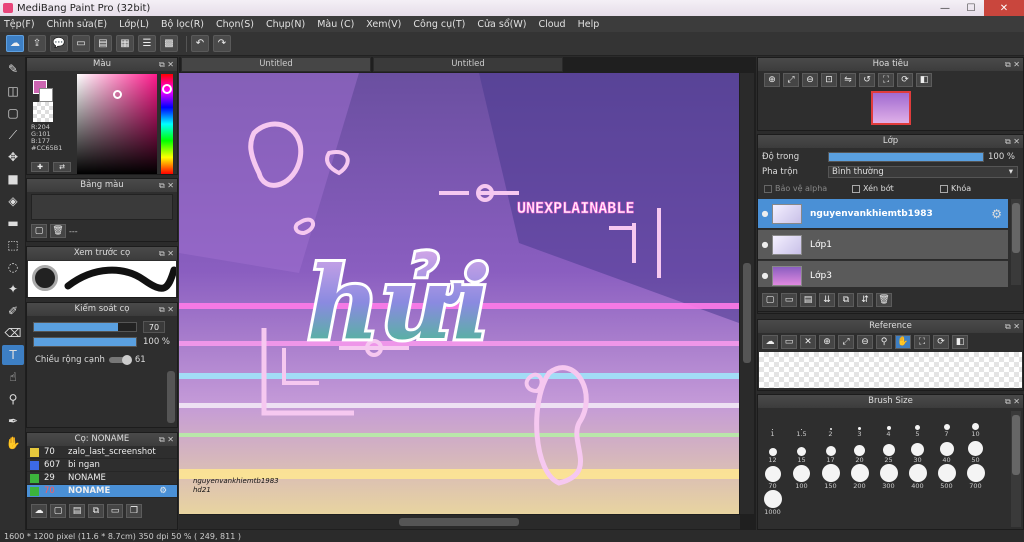 The image size is (1024, 542). What do you see at coordinates (19, 24) in the screenshot?
I see `menu-file: Tệp(F)` at bounding box center [19, 24].